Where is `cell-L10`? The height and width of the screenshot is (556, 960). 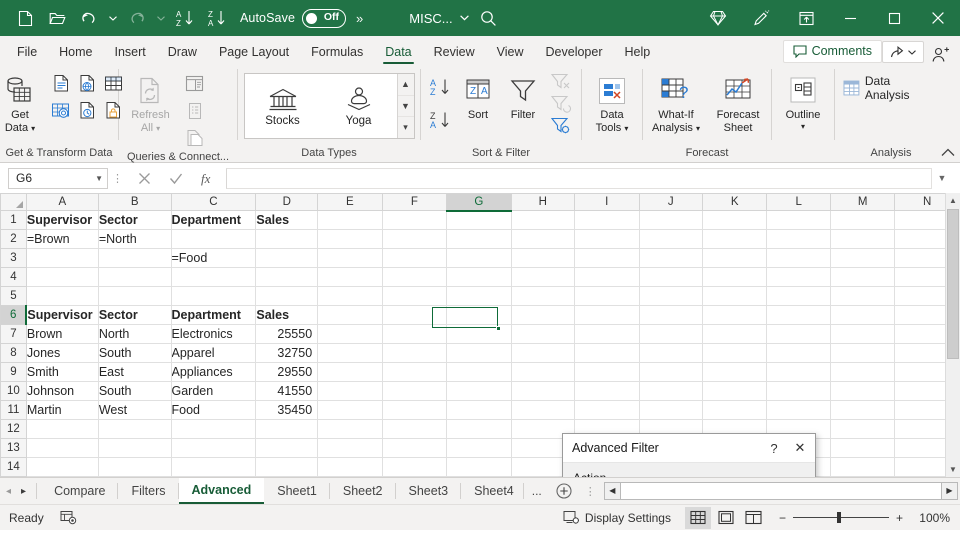
cell-L10 is located at coordinates (798, 391).